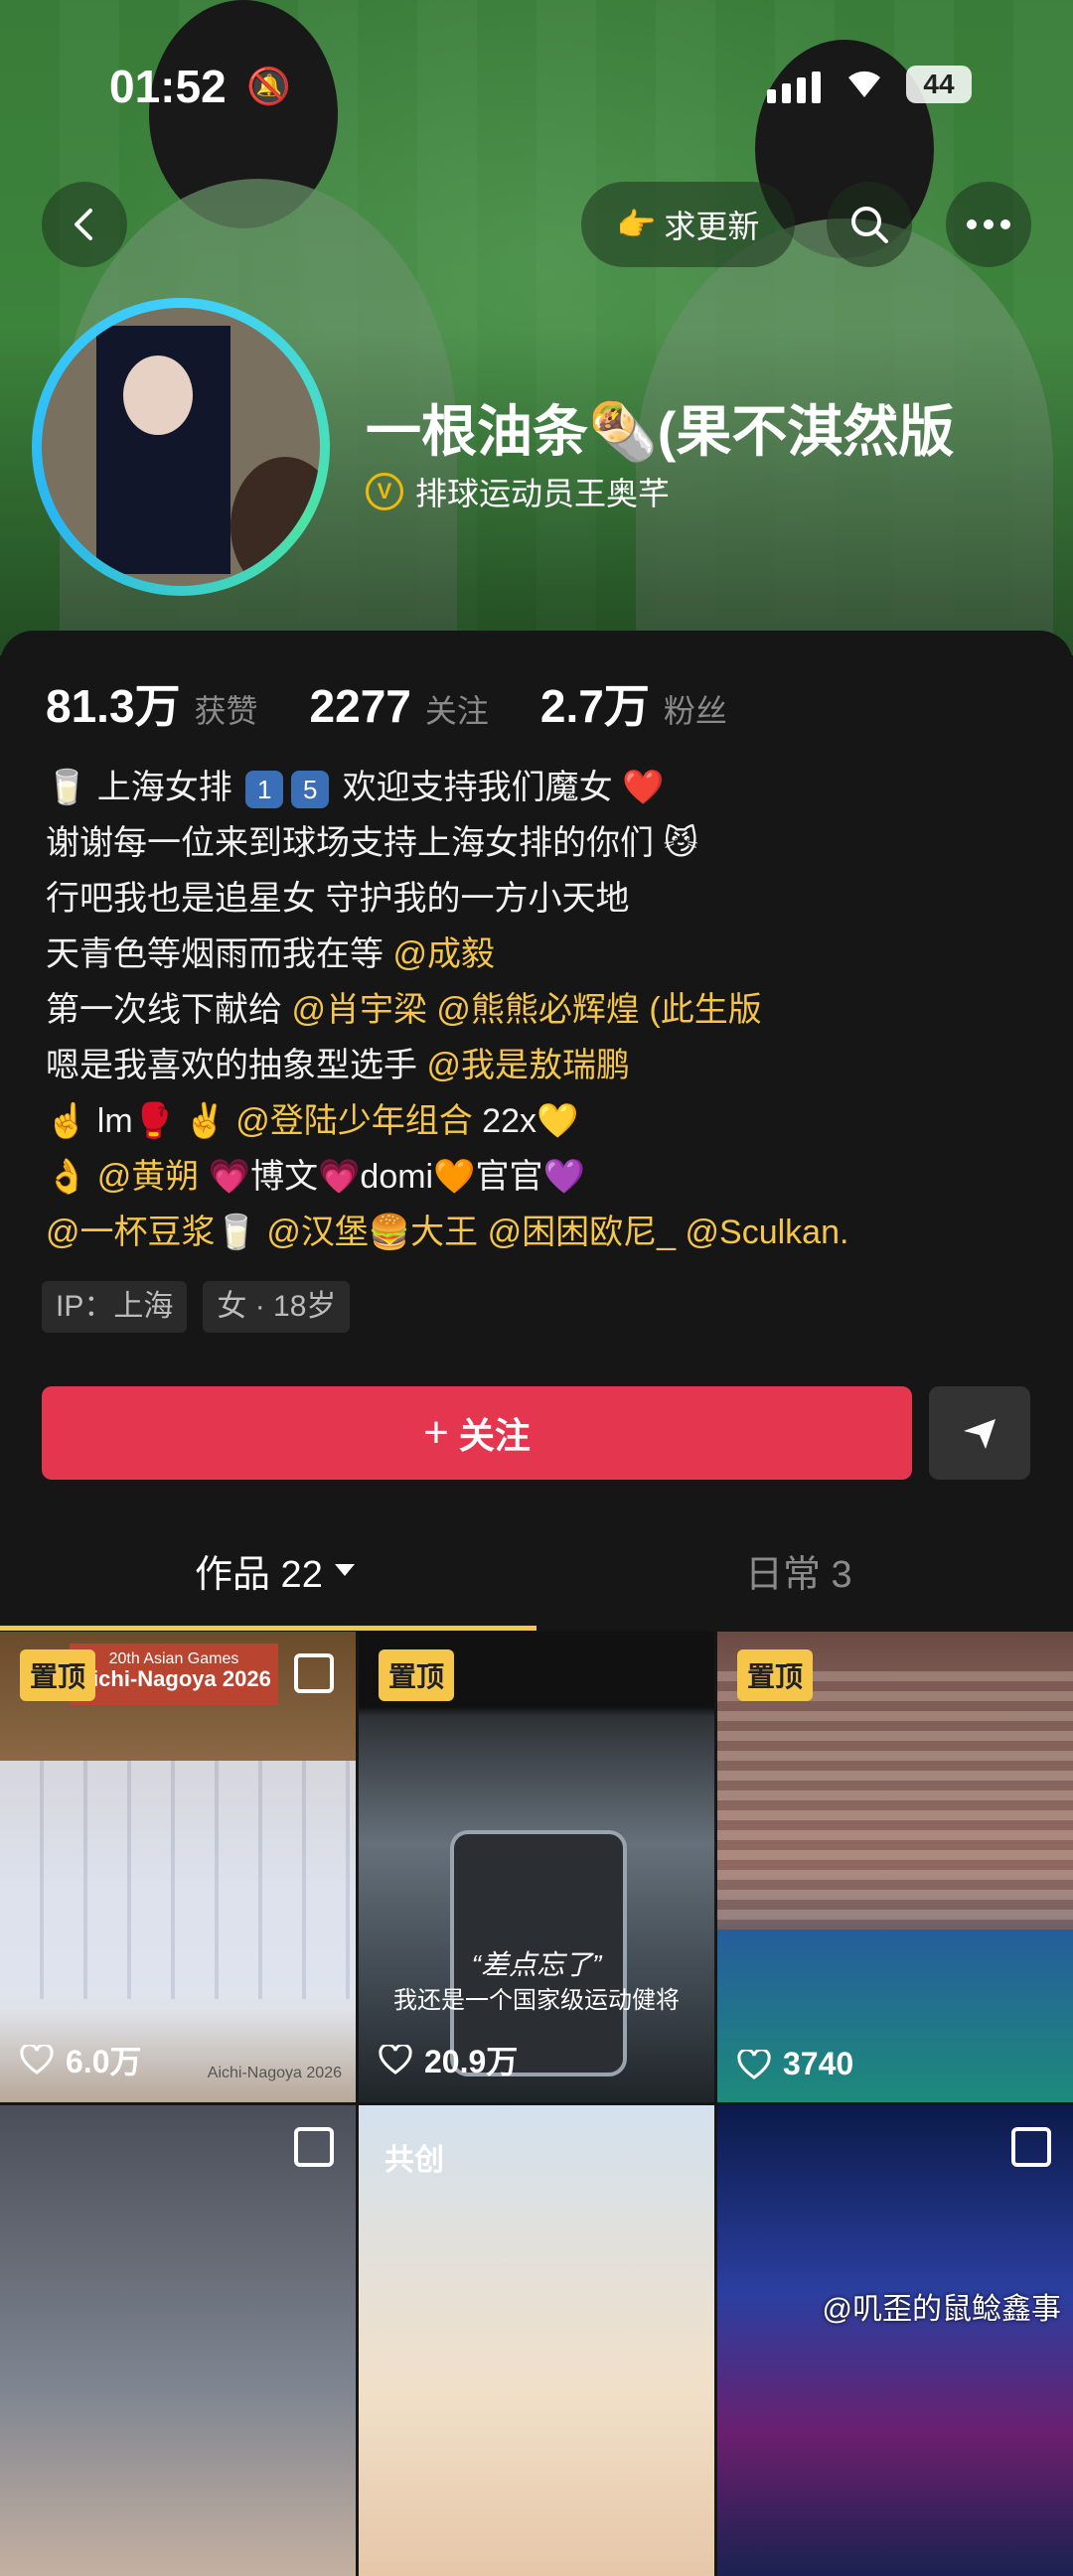 Image resolution: width=1073 pixels, height=2576 pixels. I want to click on co-created-badge: 共创, so click(414, 2160).